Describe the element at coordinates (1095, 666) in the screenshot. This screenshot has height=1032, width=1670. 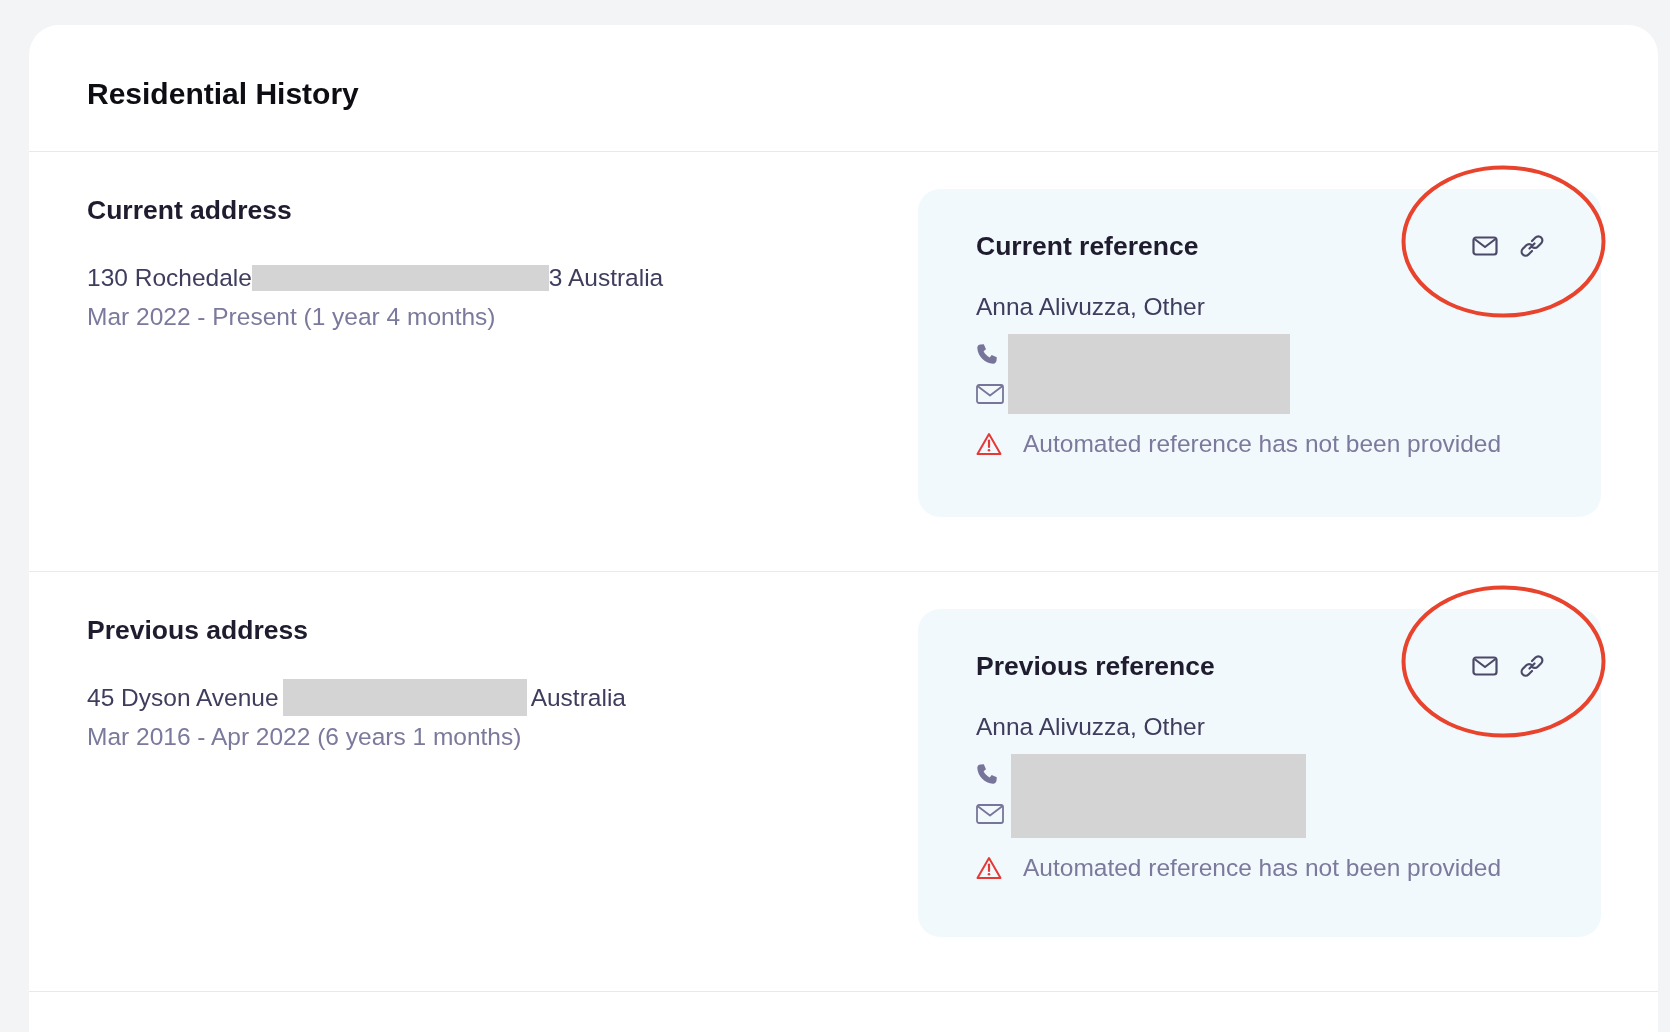
I see `reference-title: Previous reference` at that location.